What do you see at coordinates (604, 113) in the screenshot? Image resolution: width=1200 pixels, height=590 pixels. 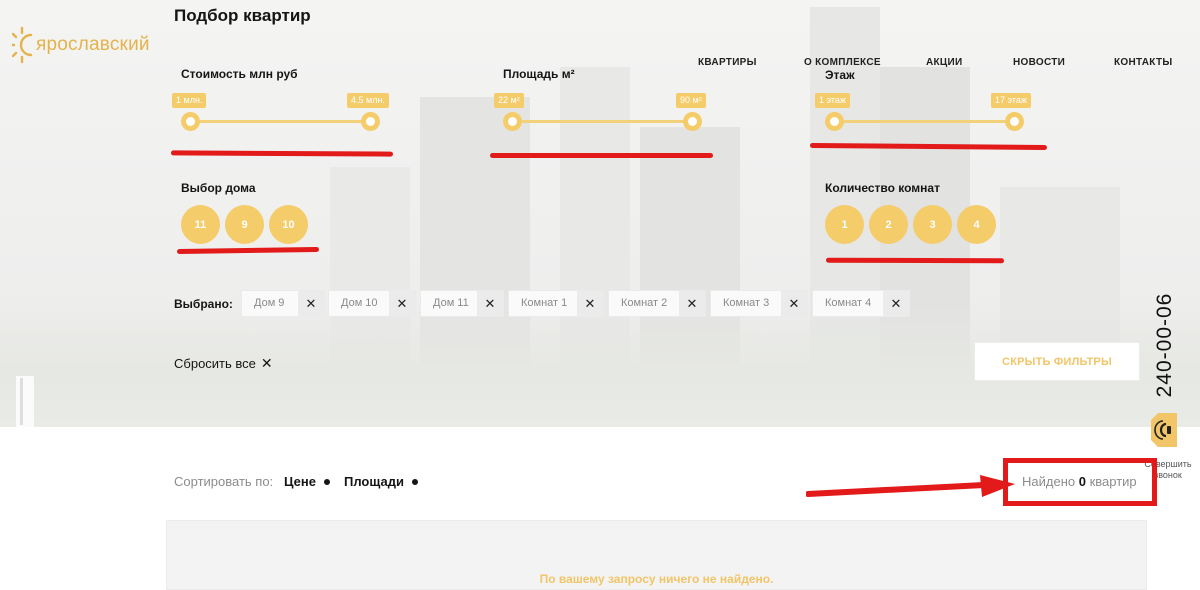 I see `area-slider: 22 м² 90 м²` at bounding box center [604, 113].